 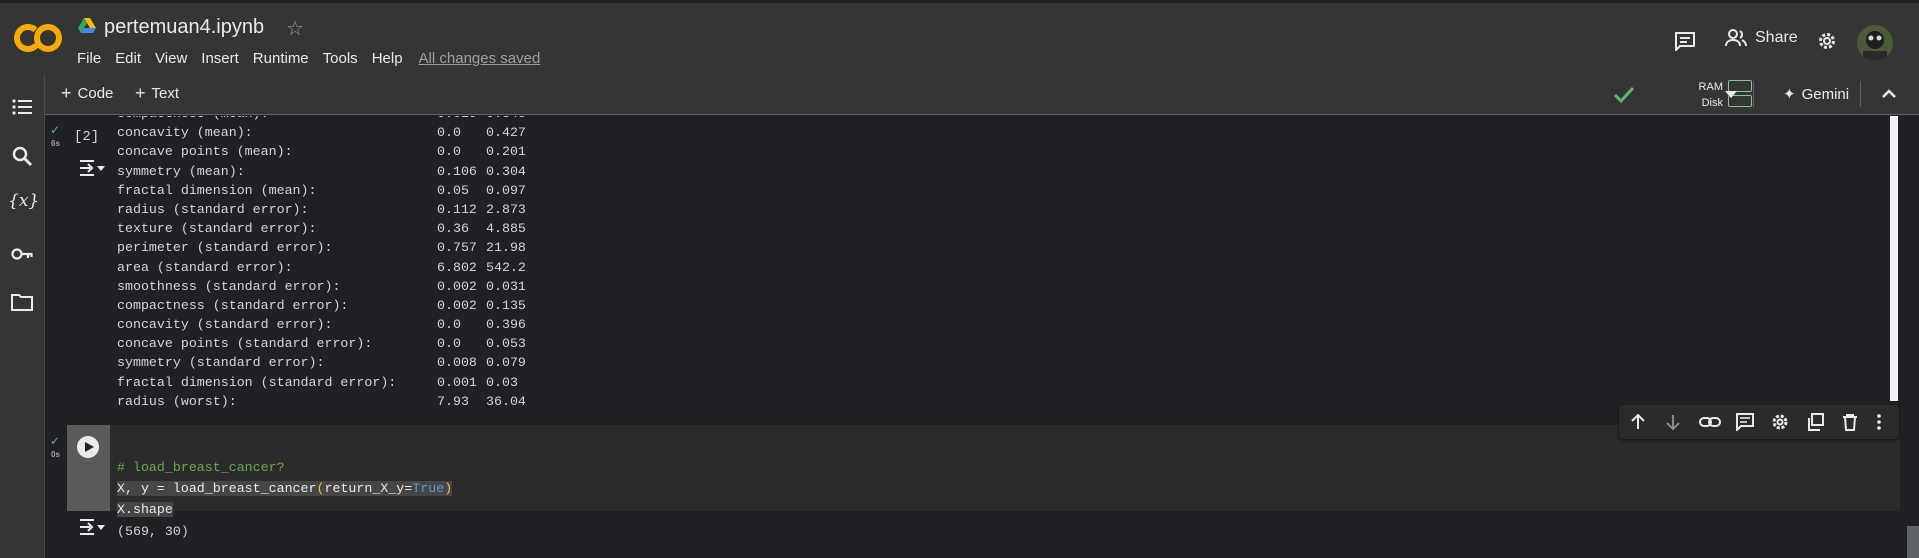 I want to click on people-icon, so click(x=1736, y=38).